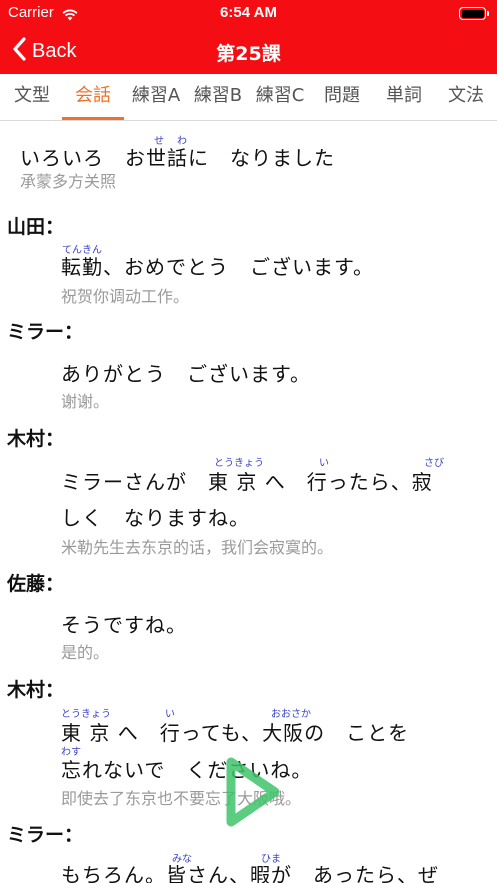 This screenshot has height=883, width=497. Describe the element at coordinates (155, 518) in the screenshot. I see `dialogue-line: しく なりますね。` at that location.